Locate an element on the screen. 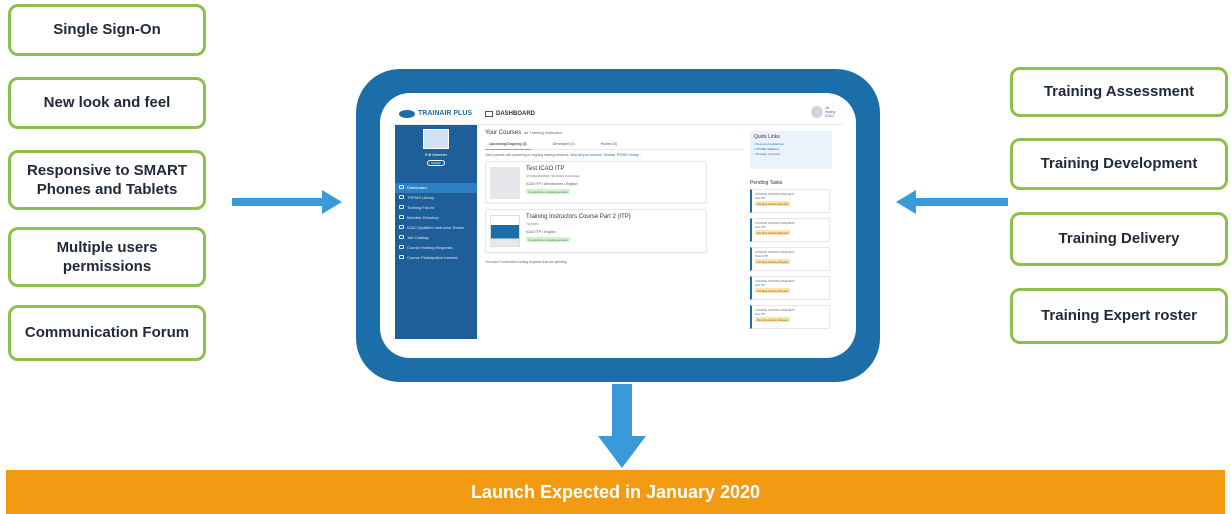 This screenshot has height=514, width=1231. course-meta: ICAO ITP • English is located at coordinates (541, 232).